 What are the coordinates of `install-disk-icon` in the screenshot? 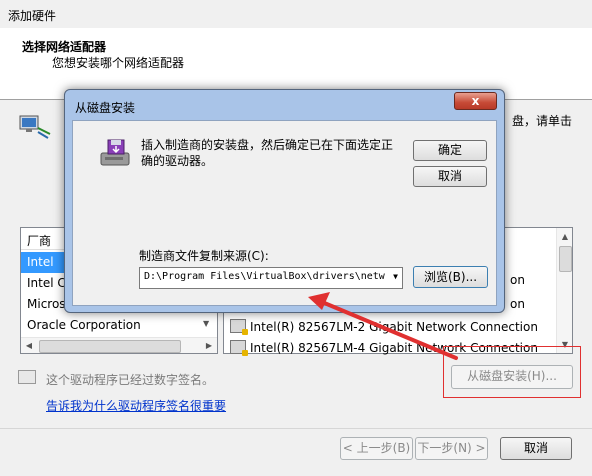 It's located at (115, 152).